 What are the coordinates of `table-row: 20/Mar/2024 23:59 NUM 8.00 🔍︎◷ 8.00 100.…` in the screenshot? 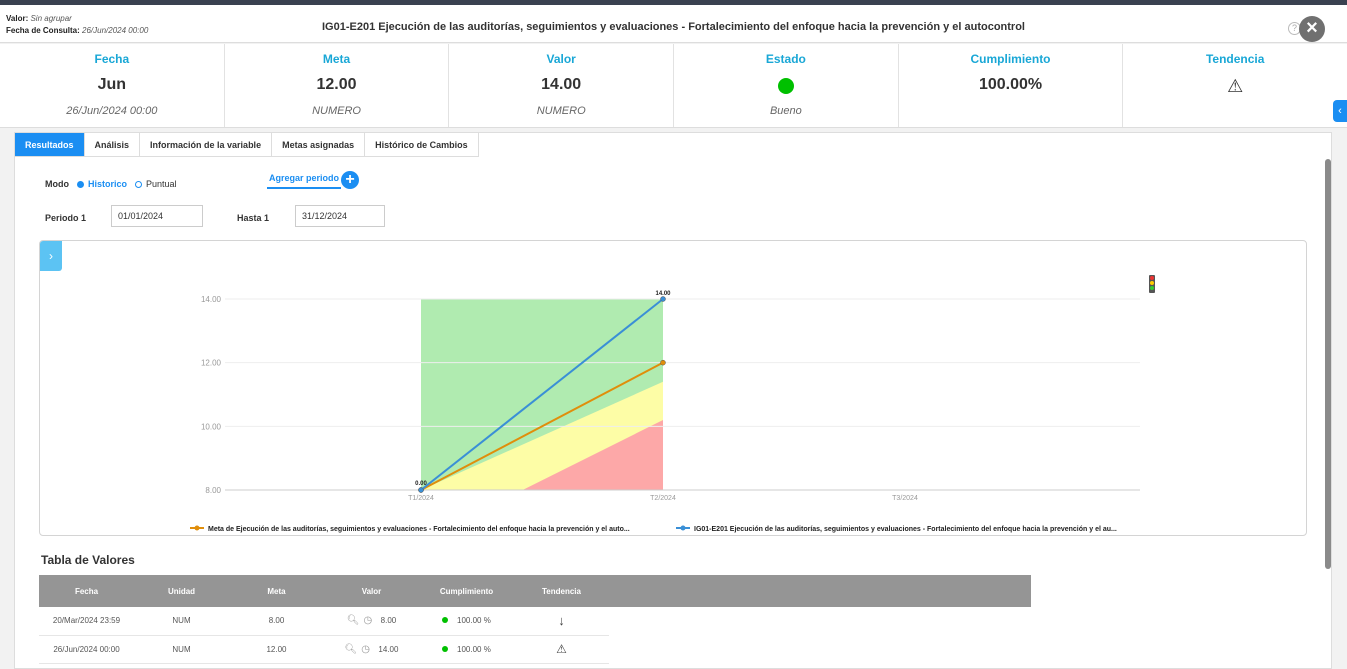 It's located at (535, 621).